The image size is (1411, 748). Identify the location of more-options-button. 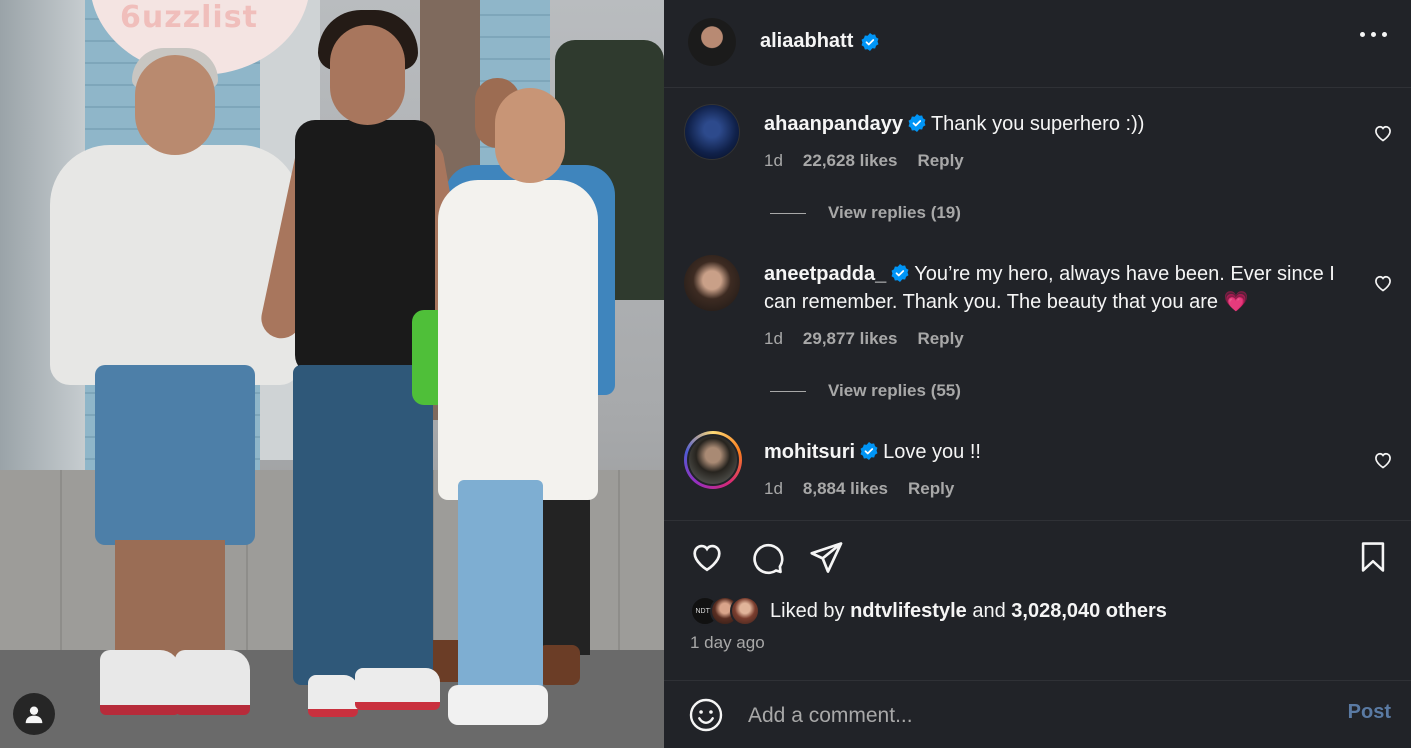
(1373, 34).